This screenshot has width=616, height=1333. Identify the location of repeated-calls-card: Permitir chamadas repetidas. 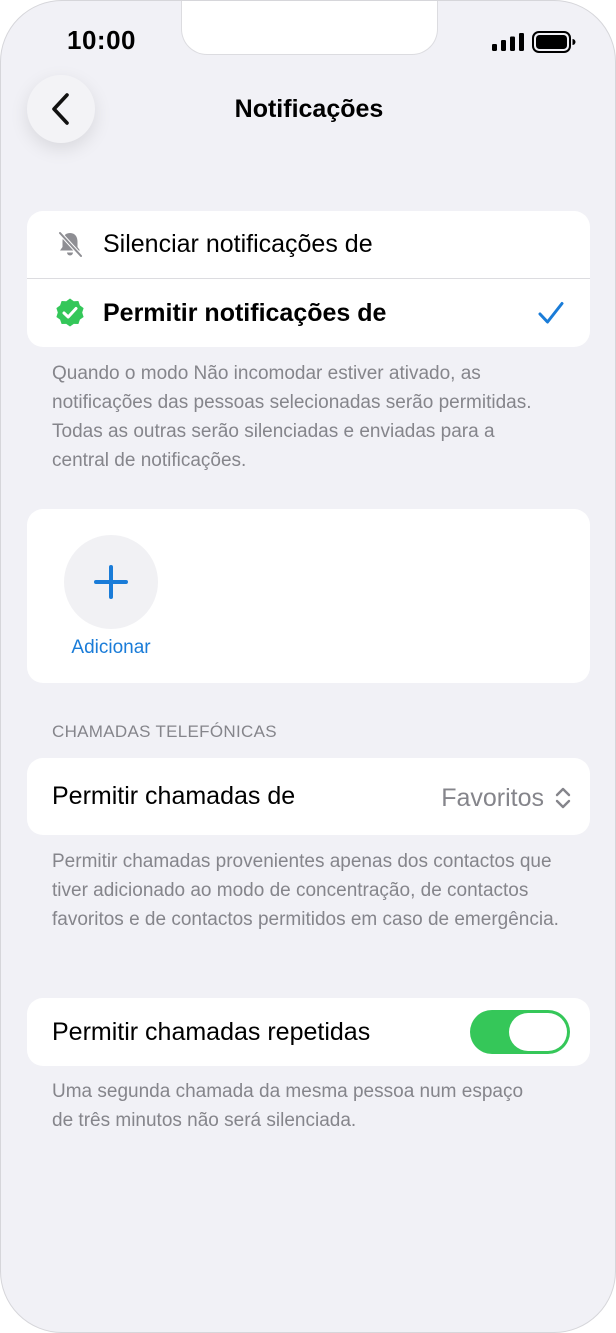
(308, 1032).